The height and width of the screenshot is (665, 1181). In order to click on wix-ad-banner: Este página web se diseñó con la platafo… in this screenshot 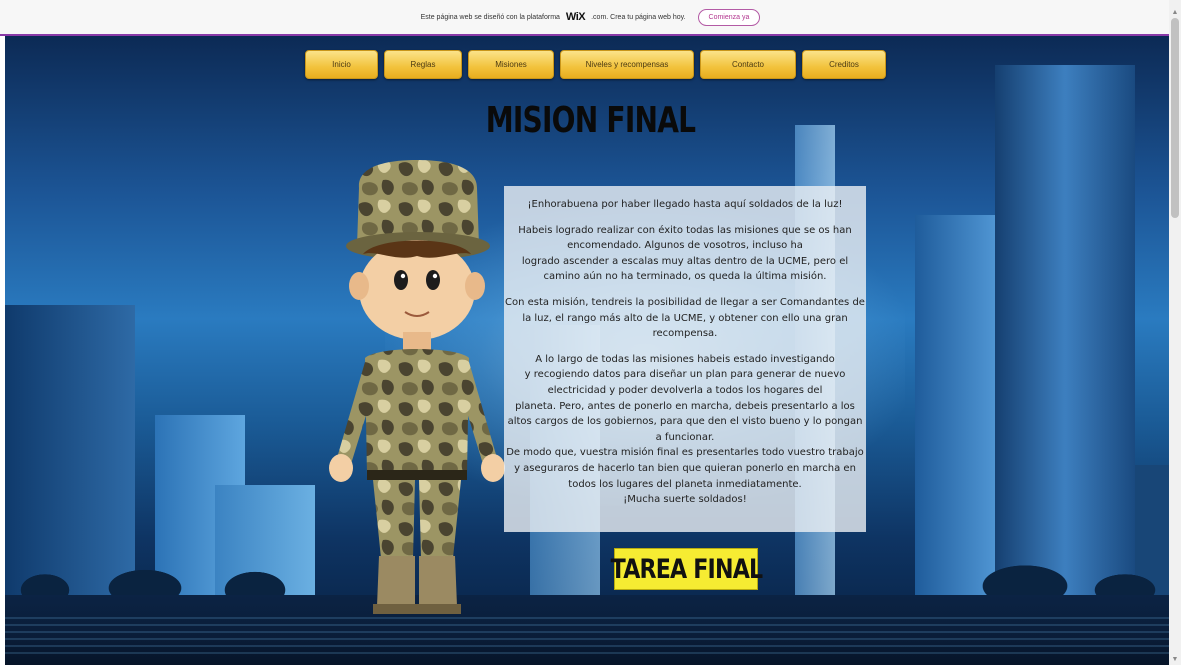, I will do `click(590, 18)`.